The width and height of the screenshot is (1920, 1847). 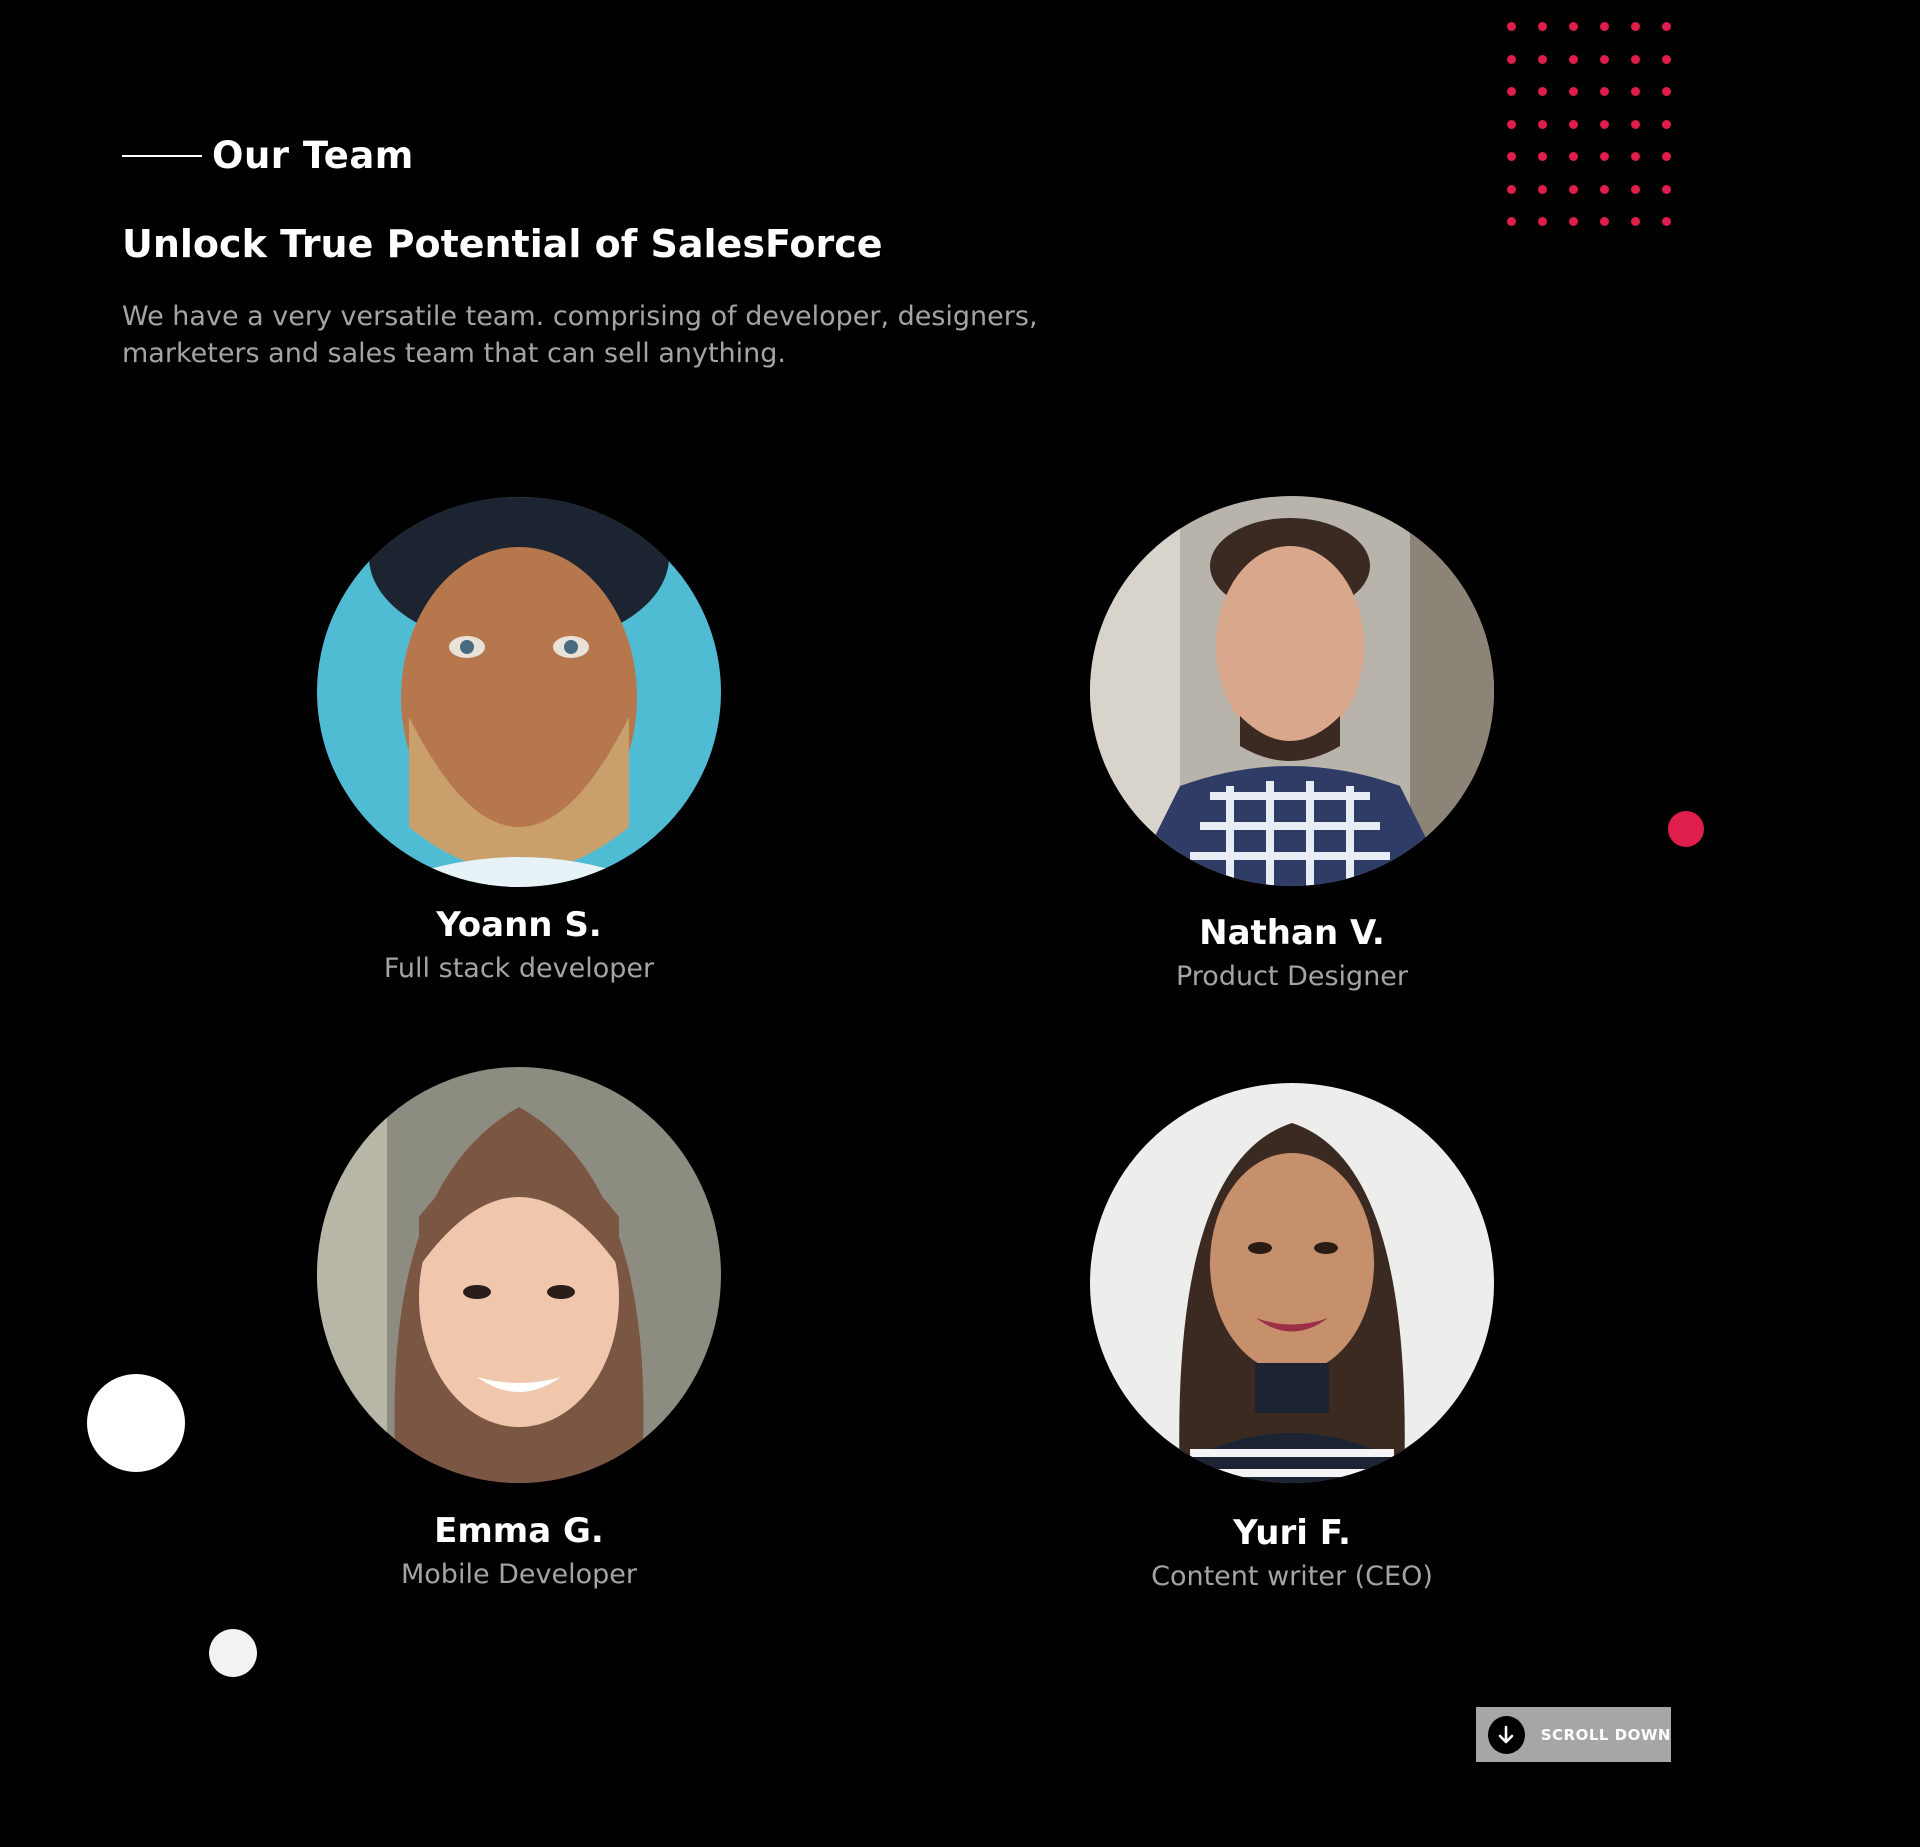 What do you see at coordinates (1605, 1734) in the screenshot?
I see `scroll-down-label: SCROLL DOWN` at bounding box center [1605, 1734].